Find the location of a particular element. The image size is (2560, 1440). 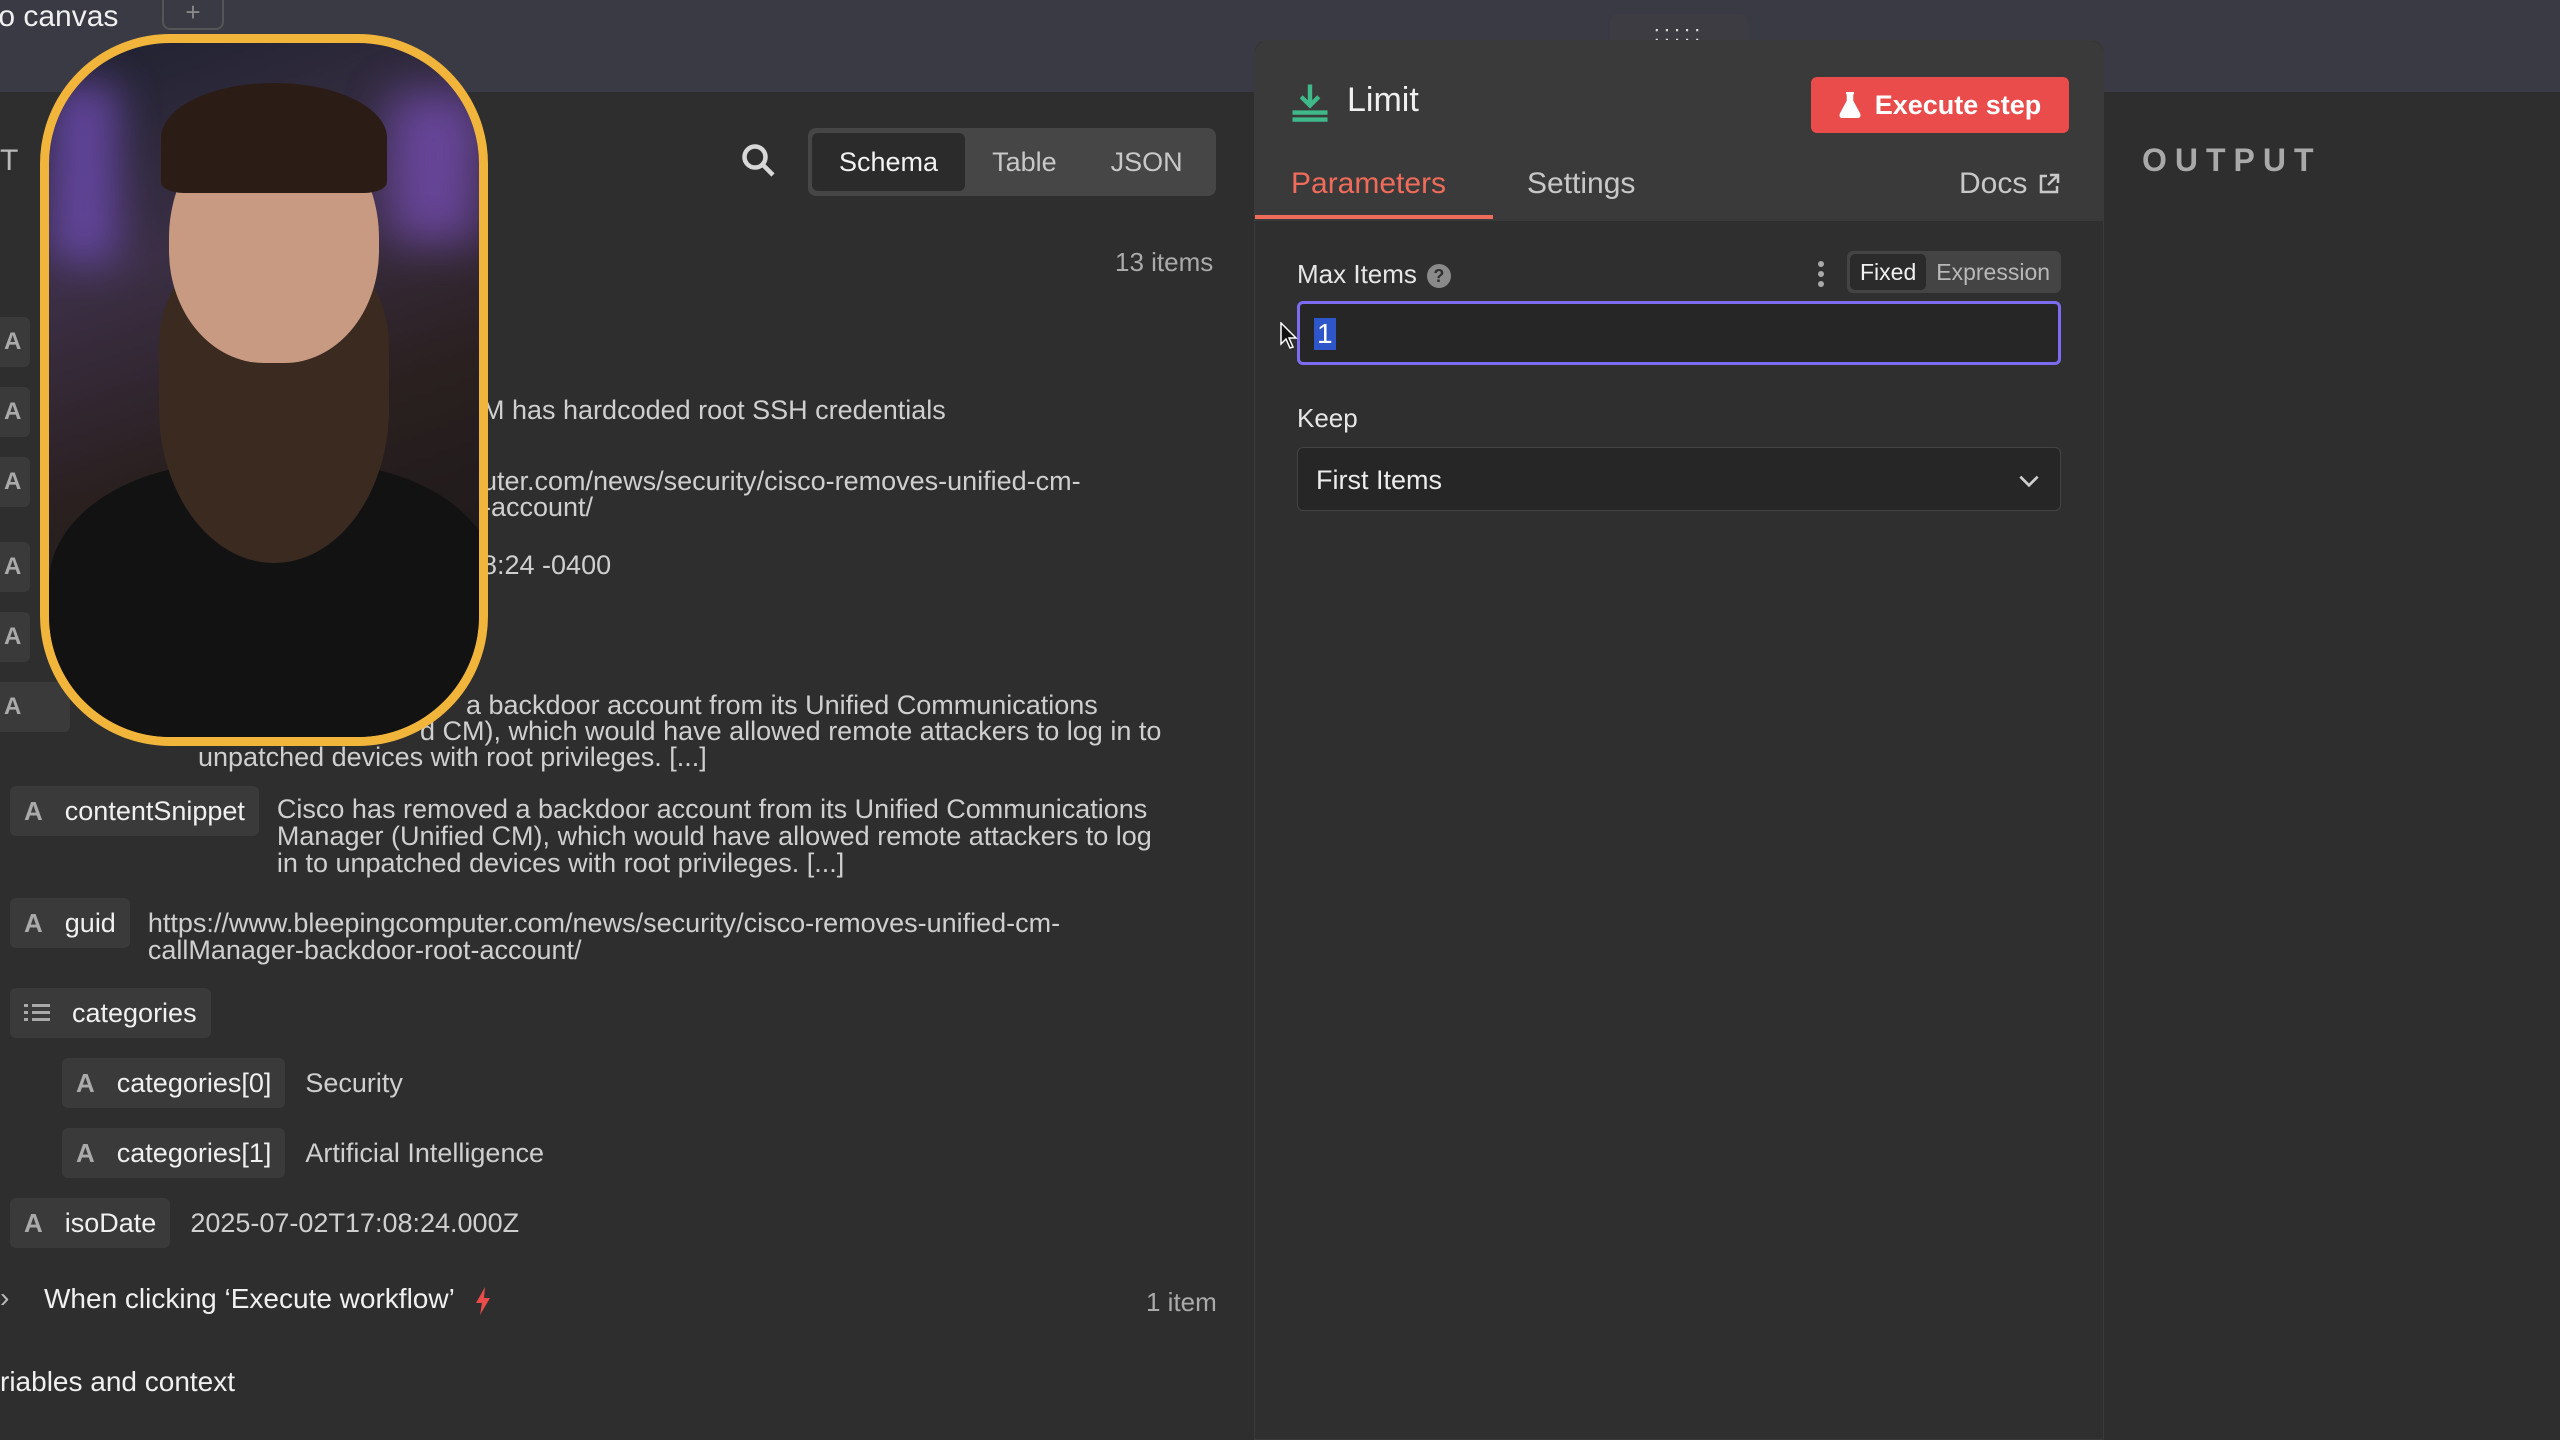

keep-select: First Items is located at coordinates (1679, 479).